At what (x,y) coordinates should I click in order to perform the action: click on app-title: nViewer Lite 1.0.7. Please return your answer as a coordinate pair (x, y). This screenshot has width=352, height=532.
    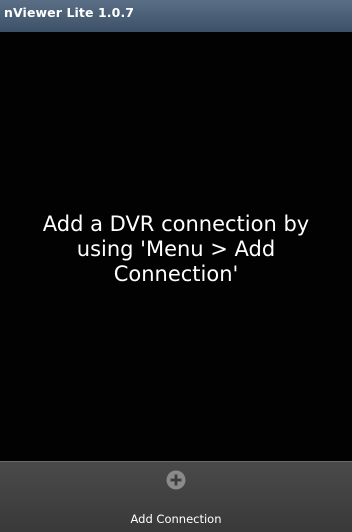
    Looking at the image, I should click on (69, 12).